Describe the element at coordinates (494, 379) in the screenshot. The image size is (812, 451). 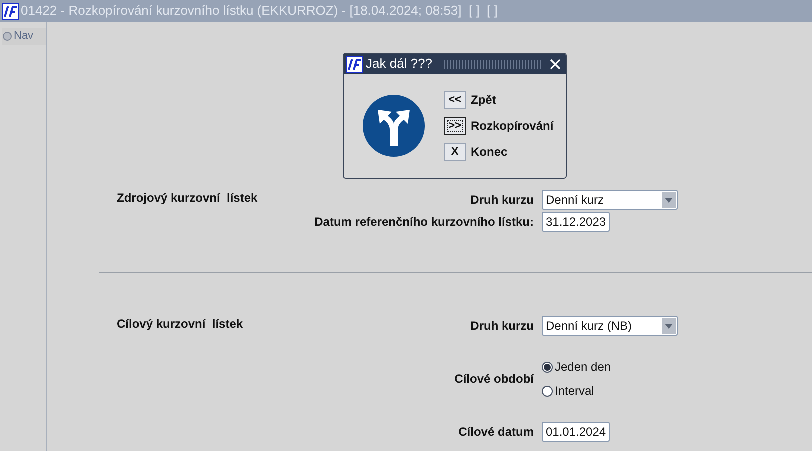
I see `field-label: Cílové období` at that location.